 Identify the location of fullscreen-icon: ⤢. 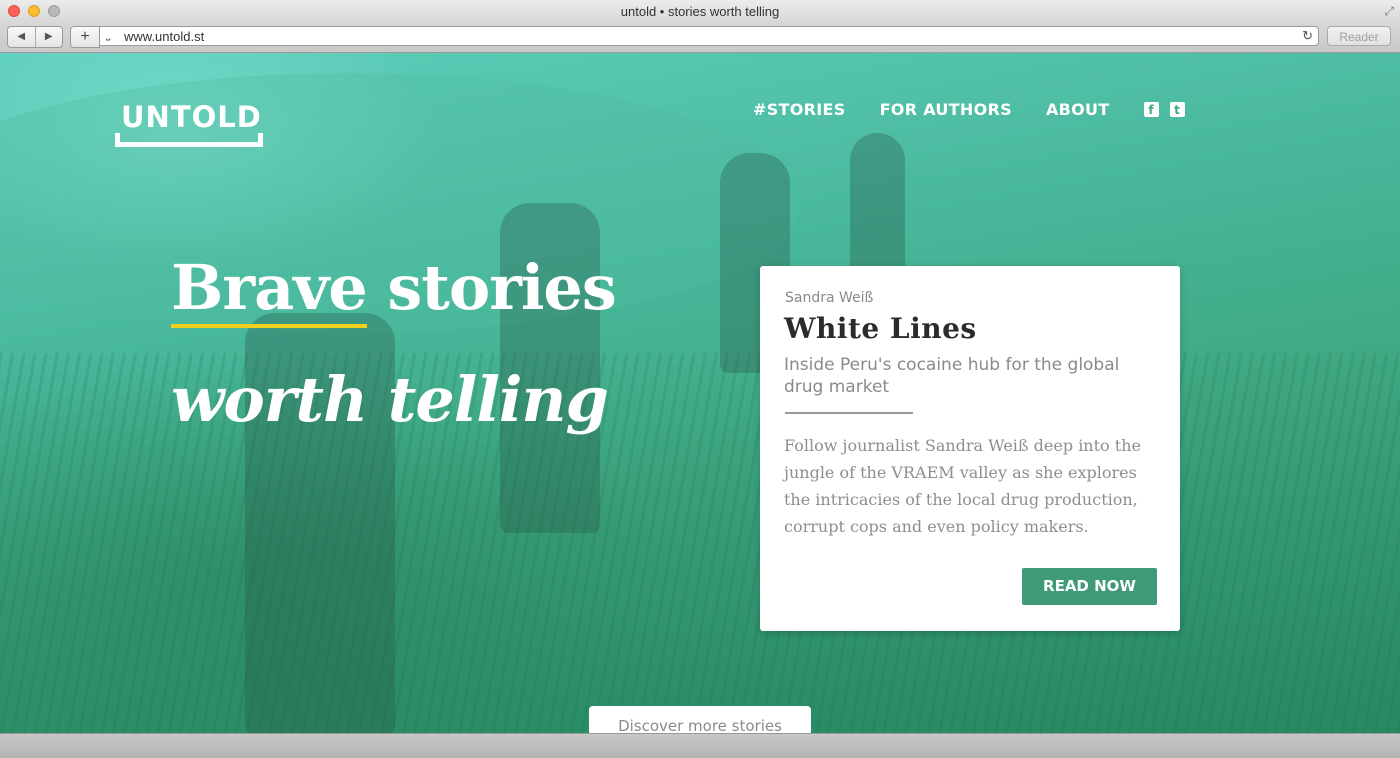
(1389, 11).